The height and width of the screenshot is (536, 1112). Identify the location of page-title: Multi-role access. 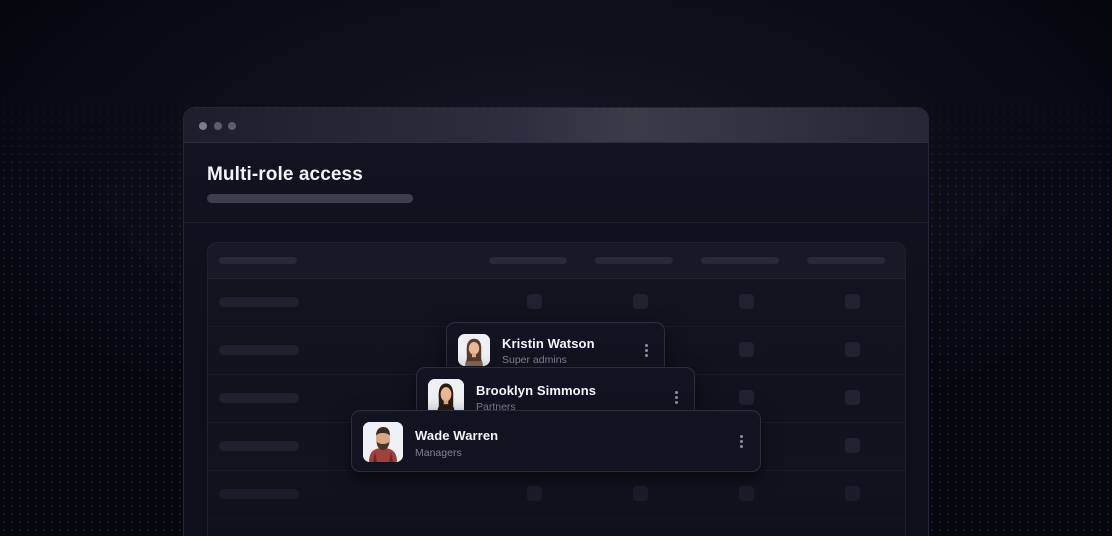
(285, 174).